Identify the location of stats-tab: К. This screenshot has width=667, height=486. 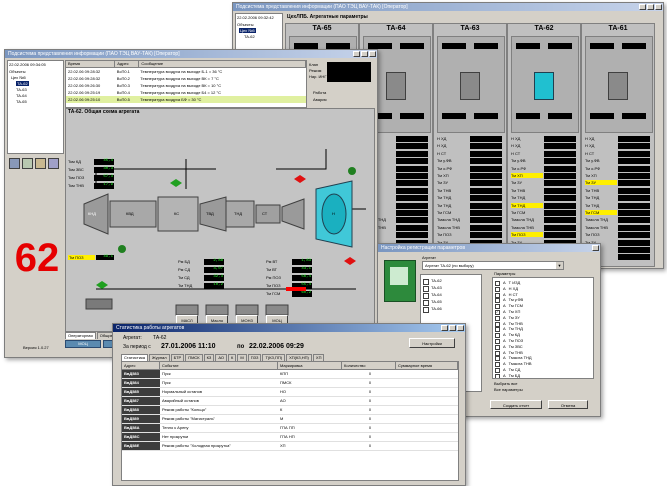
(232, 357).